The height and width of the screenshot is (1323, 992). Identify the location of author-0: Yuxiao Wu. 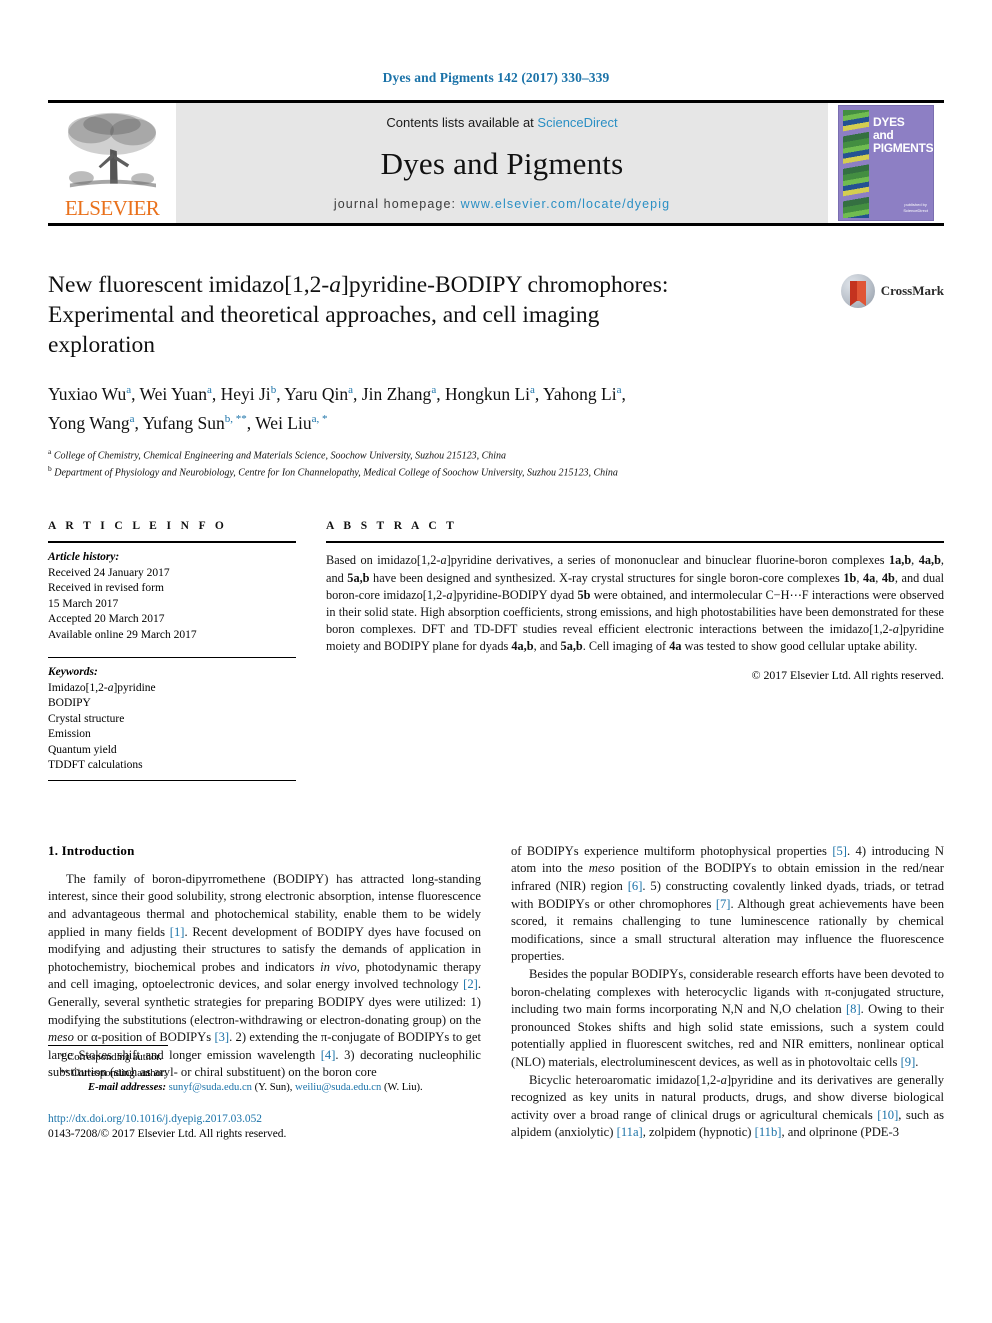
(87, 394).